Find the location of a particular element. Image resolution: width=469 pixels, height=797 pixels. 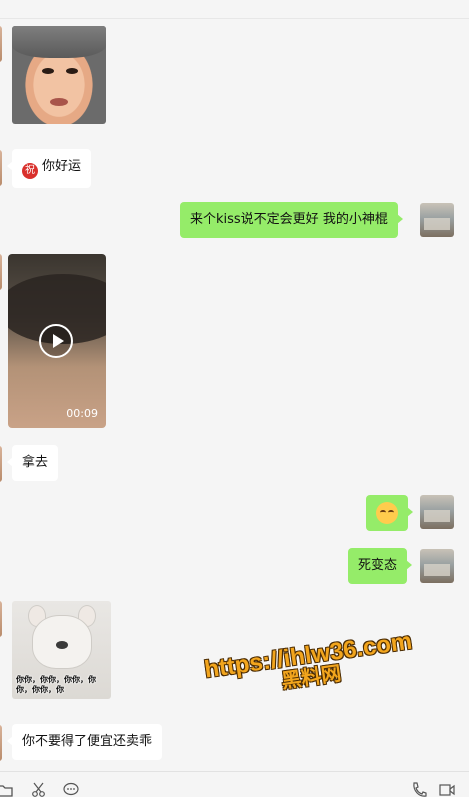

smiling-face-emoji is located at coordinates (387, 513).